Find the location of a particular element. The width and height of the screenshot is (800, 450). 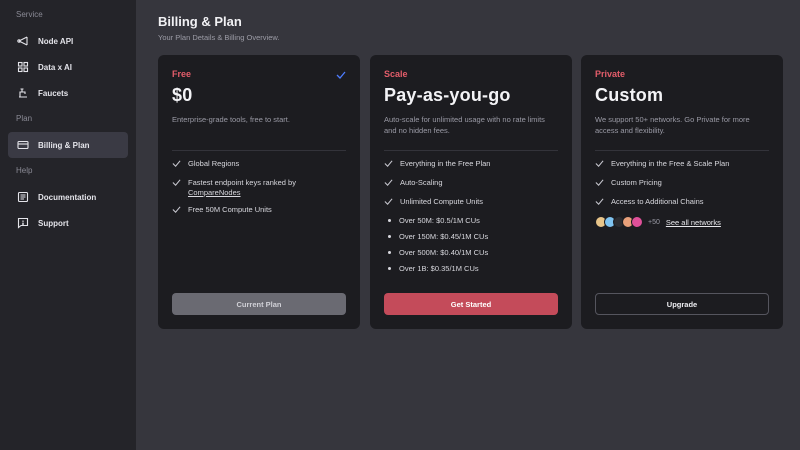

feature-text: Everything in the Free & Scale Plan is located at coordinates (670, 163).